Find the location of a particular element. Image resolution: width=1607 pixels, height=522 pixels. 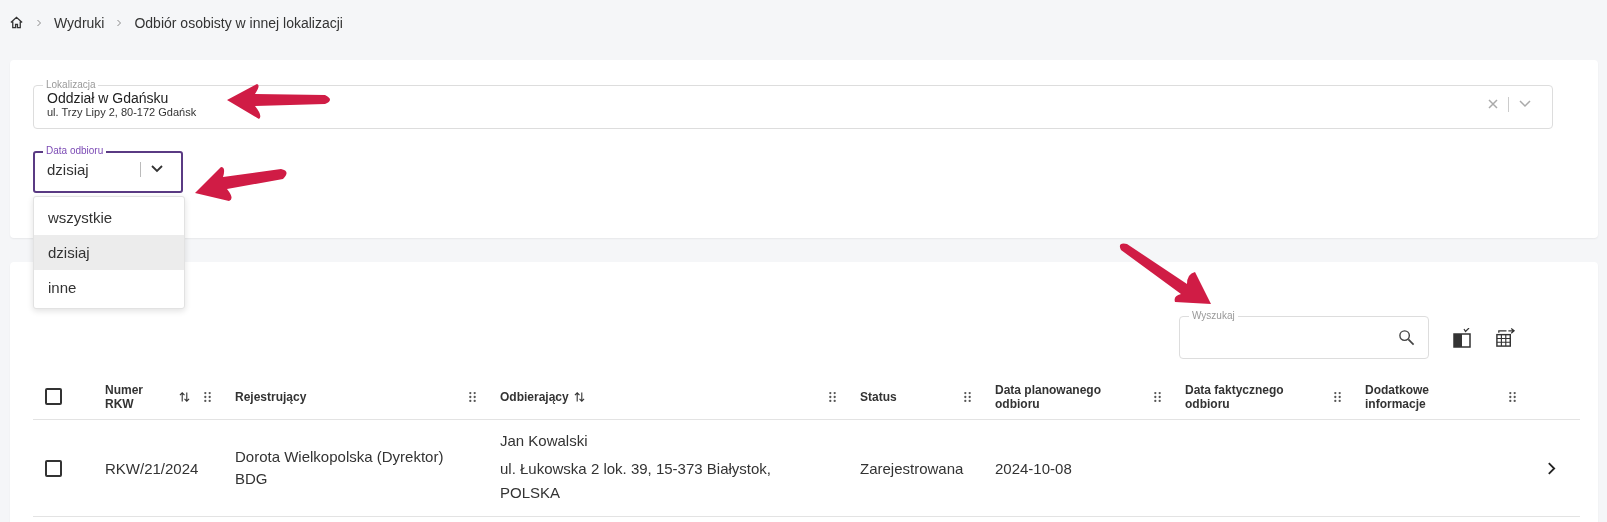

home-icon is located at coordinates (16, 22).